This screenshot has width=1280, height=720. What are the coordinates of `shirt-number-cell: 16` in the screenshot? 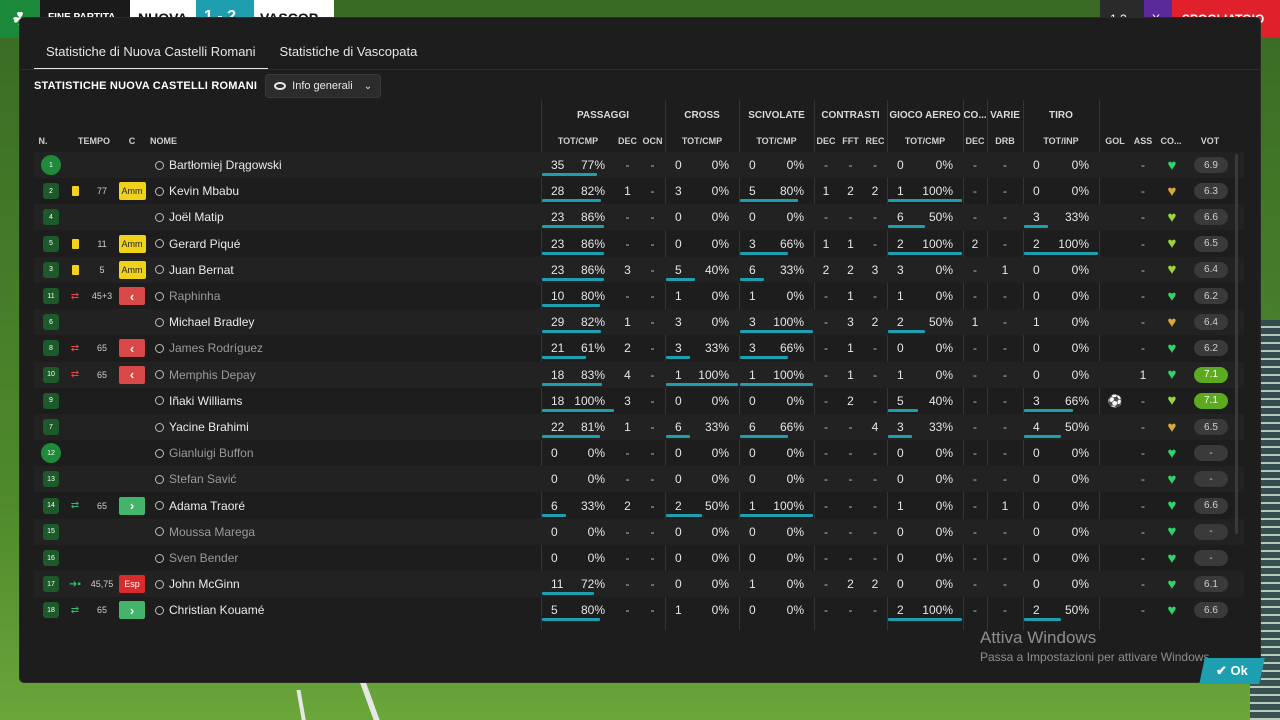 It's located at (51, 558).